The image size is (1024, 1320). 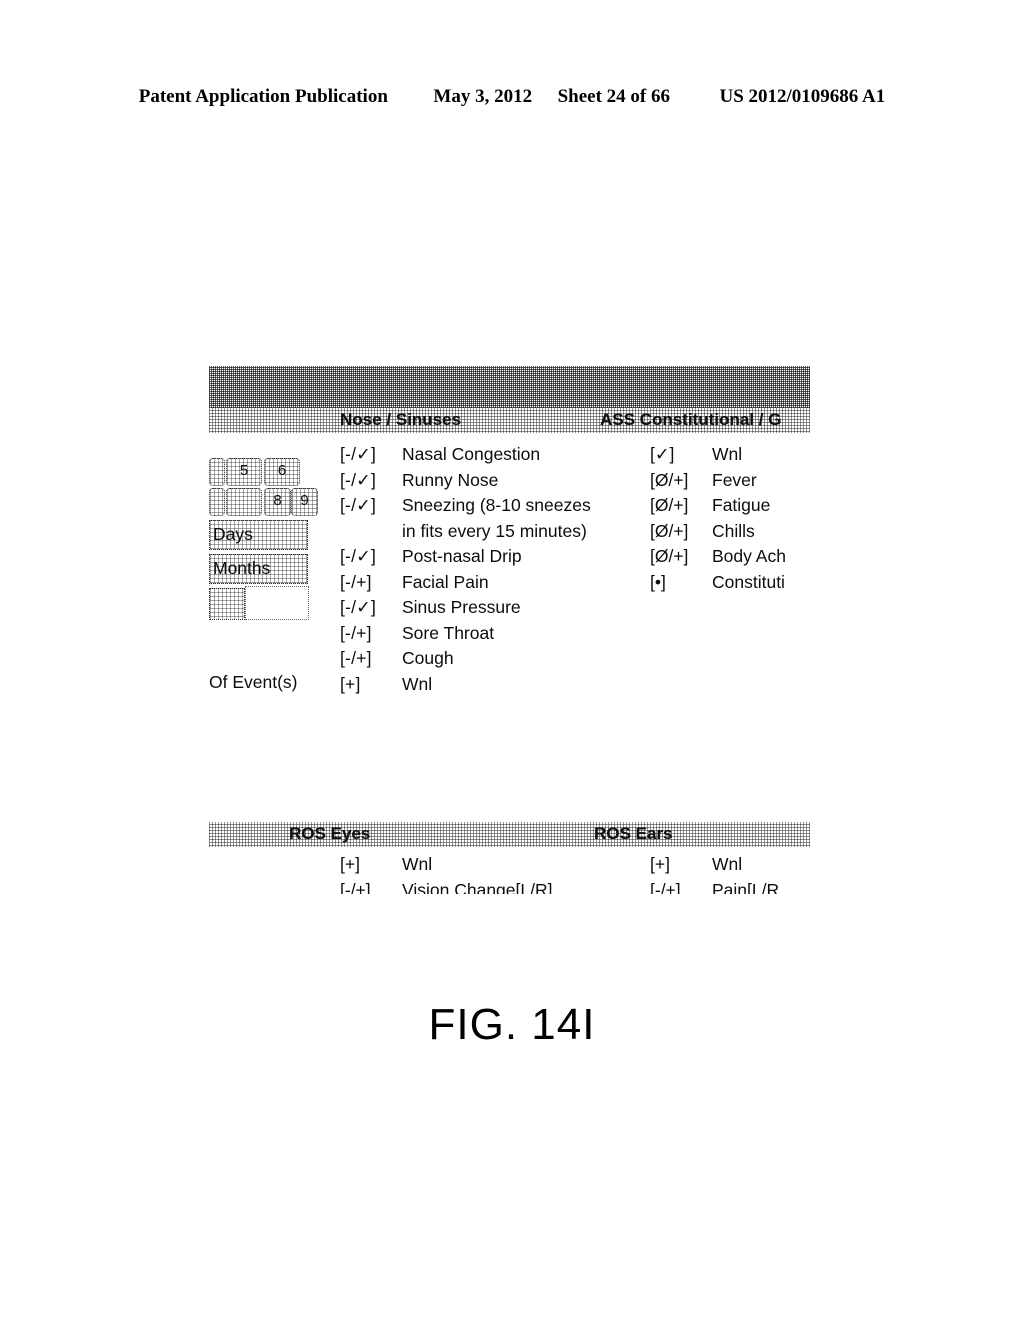 What do you see at coordinates (748, 581) in the screenshot?
I see `symptom-label: Constituti` at bounding box center [748, 581].